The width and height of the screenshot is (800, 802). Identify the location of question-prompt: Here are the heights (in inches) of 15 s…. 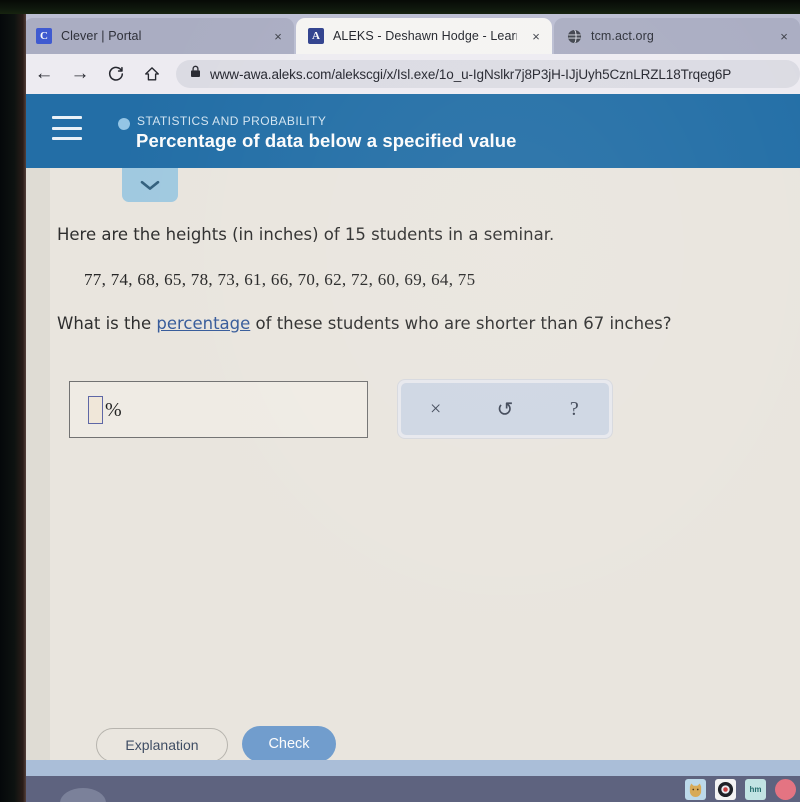
(306, 234).